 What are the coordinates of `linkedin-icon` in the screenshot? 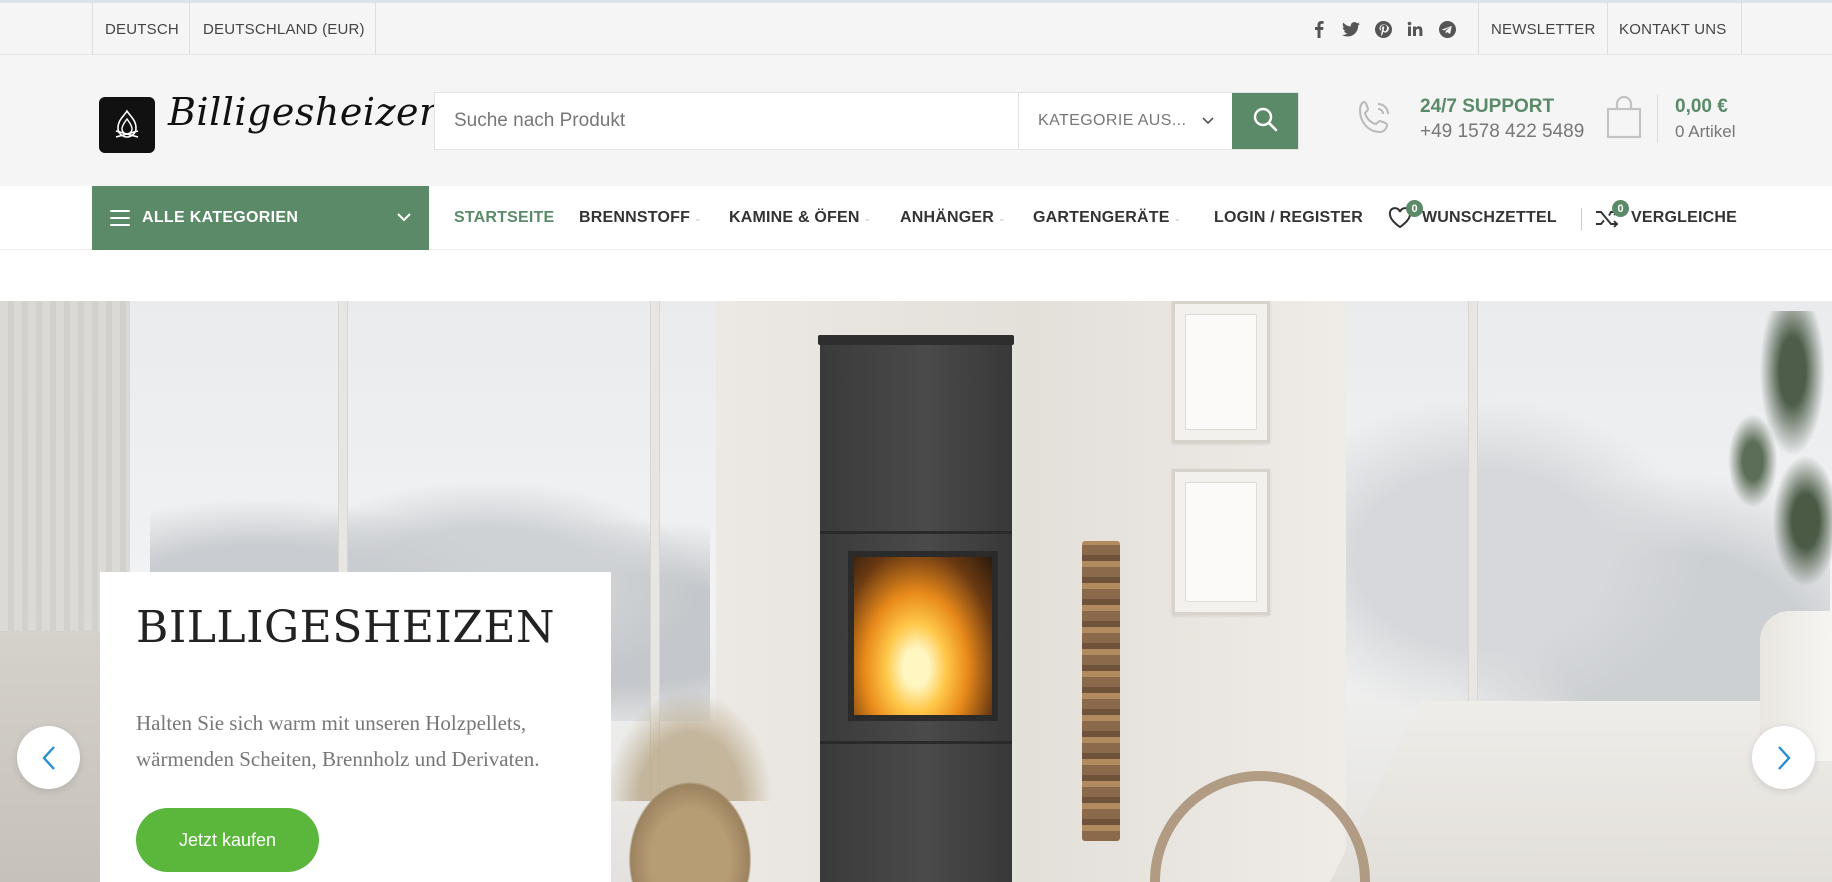 It's located at (1415, 29).